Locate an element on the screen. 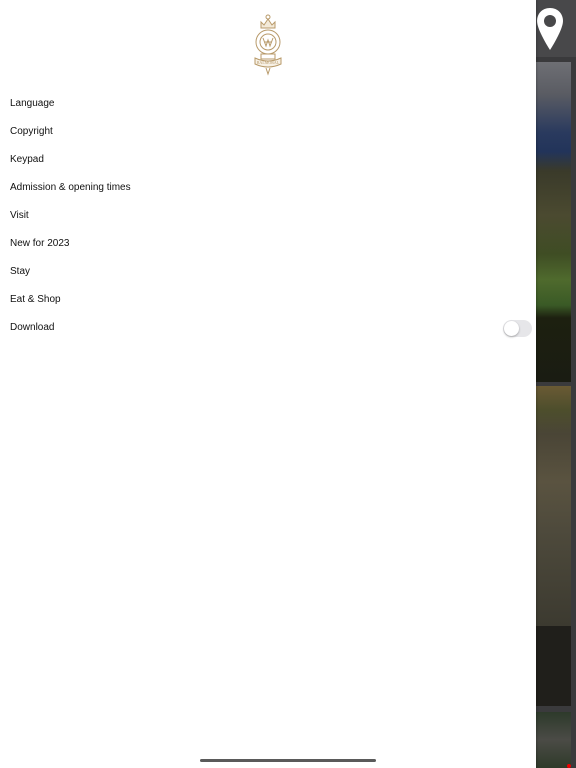 This screenshot has height=768, width=576. interior-door-image is located at coordinates (553, 506).